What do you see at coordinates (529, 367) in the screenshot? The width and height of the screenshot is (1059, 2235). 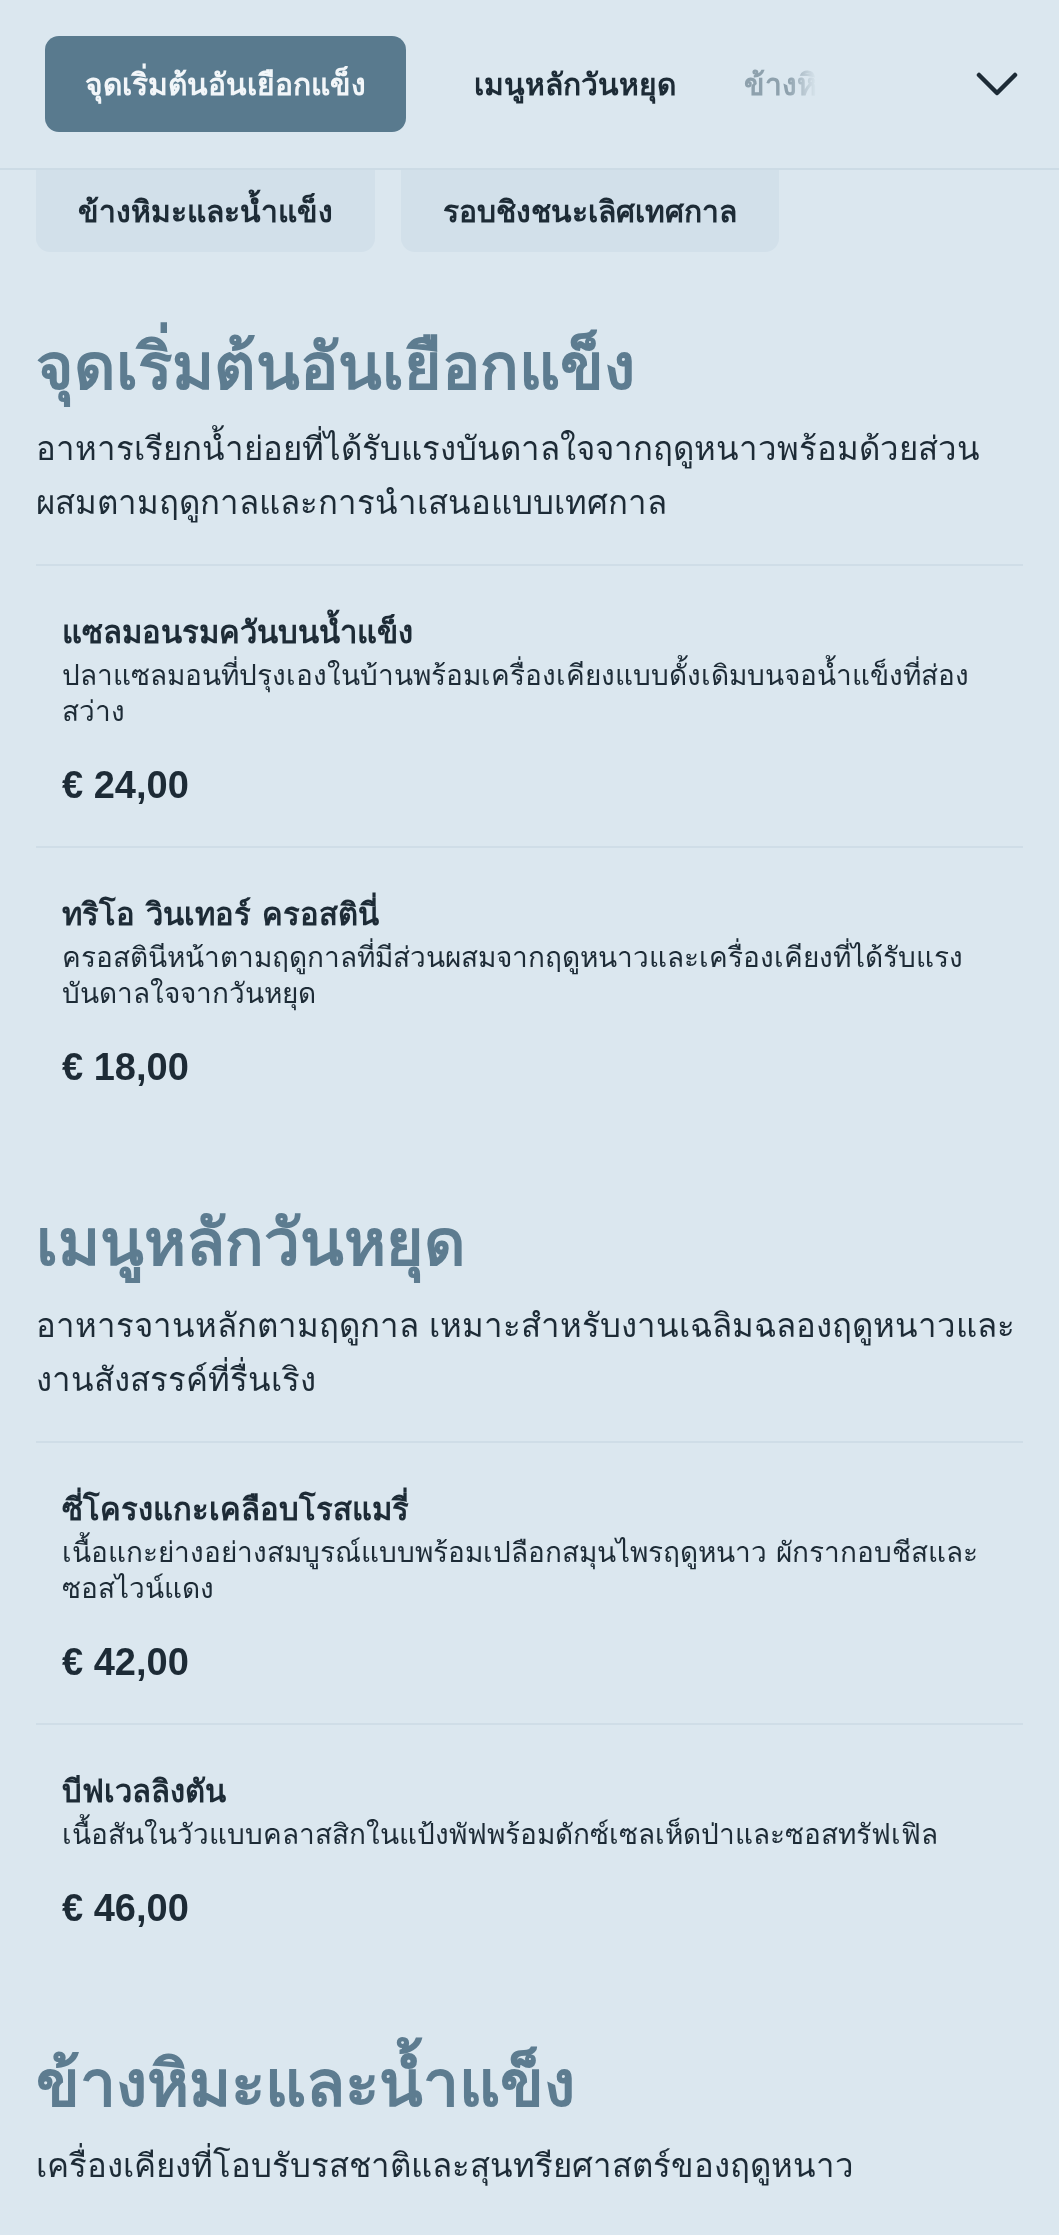 I see `section-title: จุดเริ่มต้นอันเยือกแข็ง` at bounding box center [529, 367].